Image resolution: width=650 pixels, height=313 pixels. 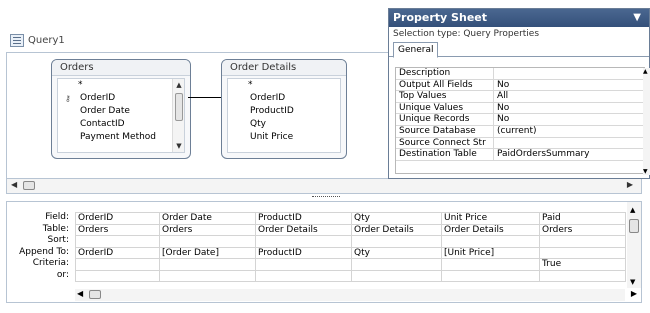 I want to click on tab-general: General, so click(x=416, y=50).